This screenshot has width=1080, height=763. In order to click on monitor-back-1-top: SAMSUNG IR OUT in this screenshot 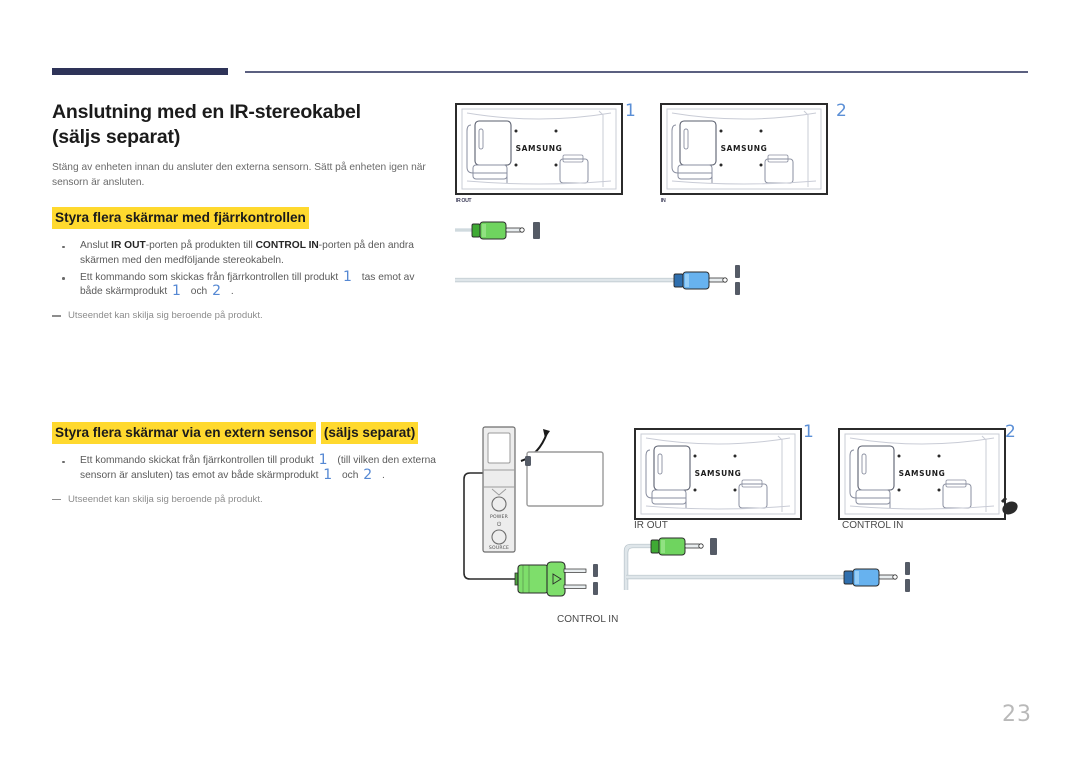, I will do `click(539, 153)`.